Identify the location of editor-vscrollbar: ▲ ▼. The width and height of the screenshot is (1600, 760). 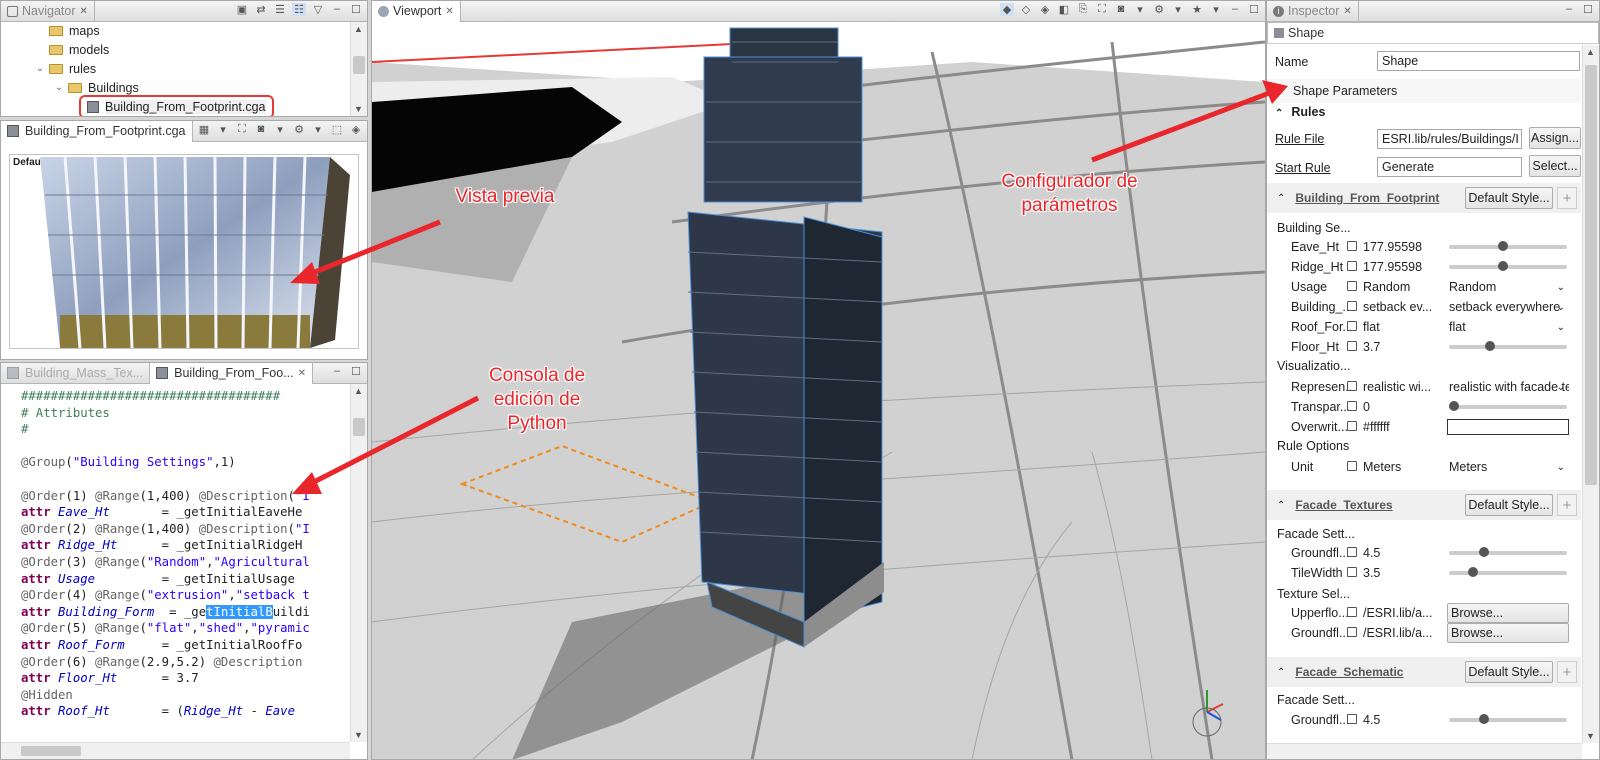
(358, 563).